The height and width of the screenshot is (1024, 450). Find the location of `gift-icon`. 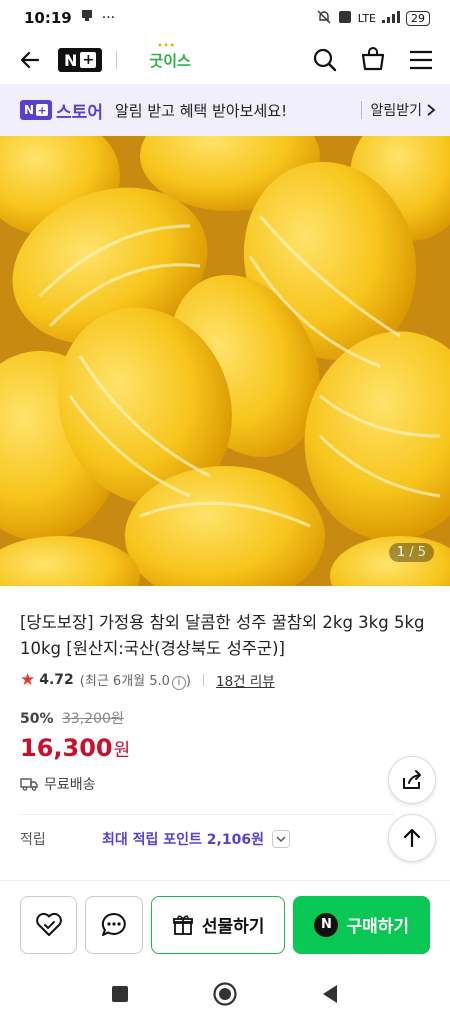

gift-icon is located at coordinates (182, 924).